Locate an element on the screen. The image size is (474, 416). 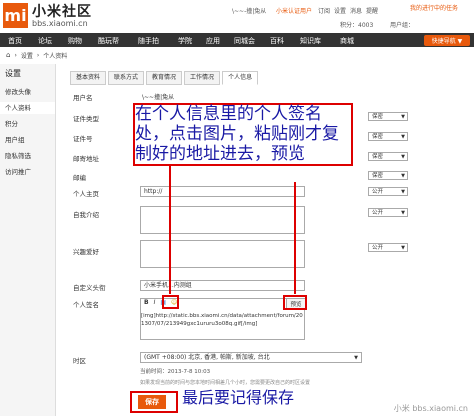
annotation-arrow-image is located at coordinates (170, 230).